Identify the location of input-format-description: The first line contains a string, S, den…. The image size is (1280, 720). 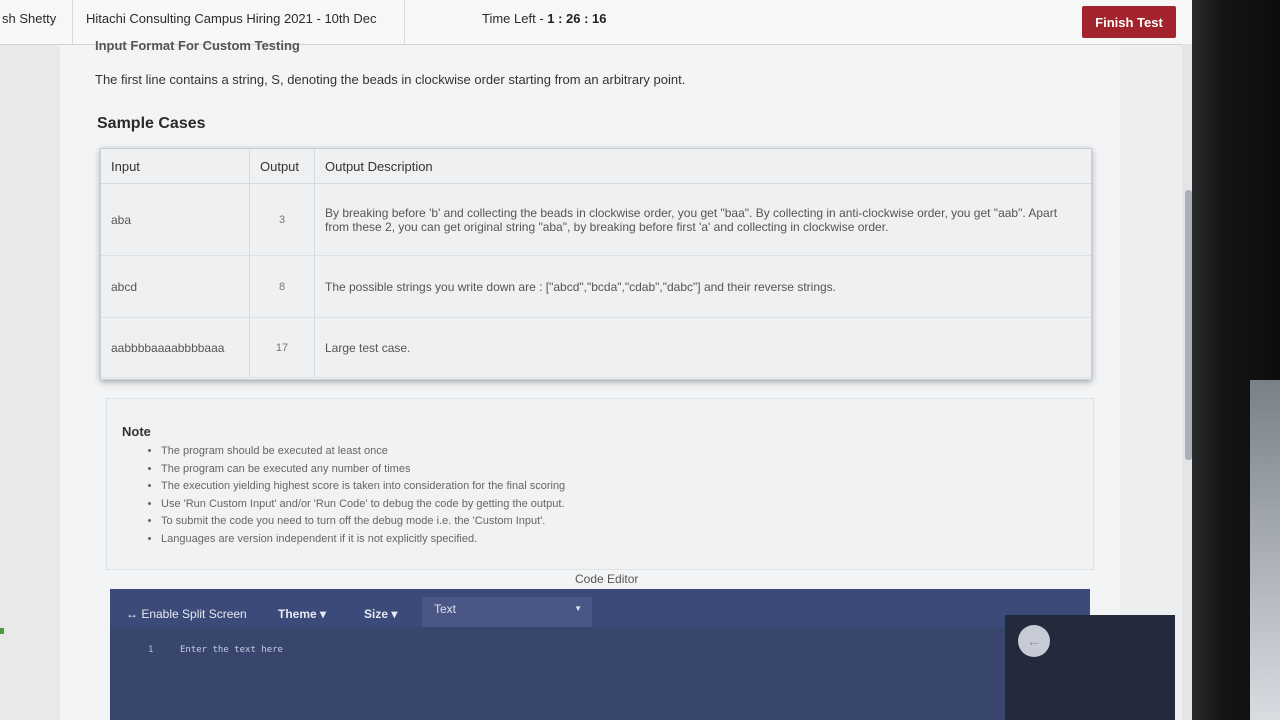
(390, 79).